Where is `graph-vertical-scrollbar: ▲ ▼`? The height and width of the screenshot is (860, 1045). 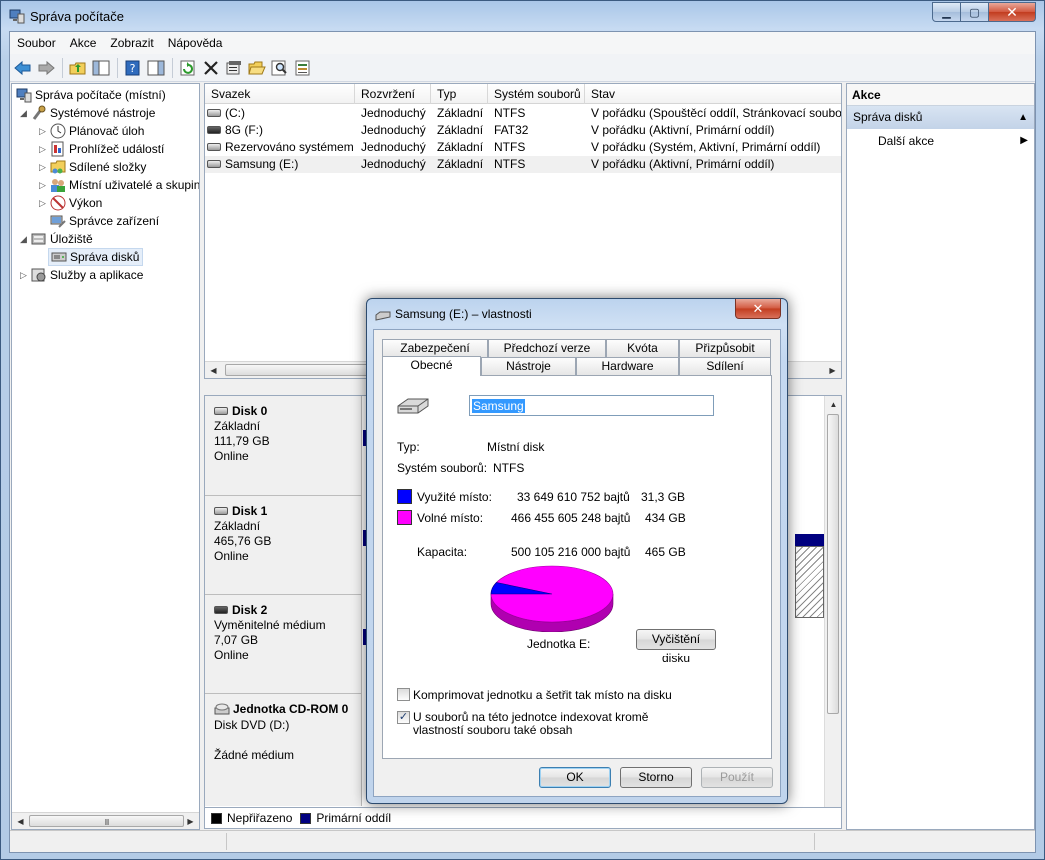
graph-vertical-scrollbar: ▲ ▼ is located at coordinates (832, 611).